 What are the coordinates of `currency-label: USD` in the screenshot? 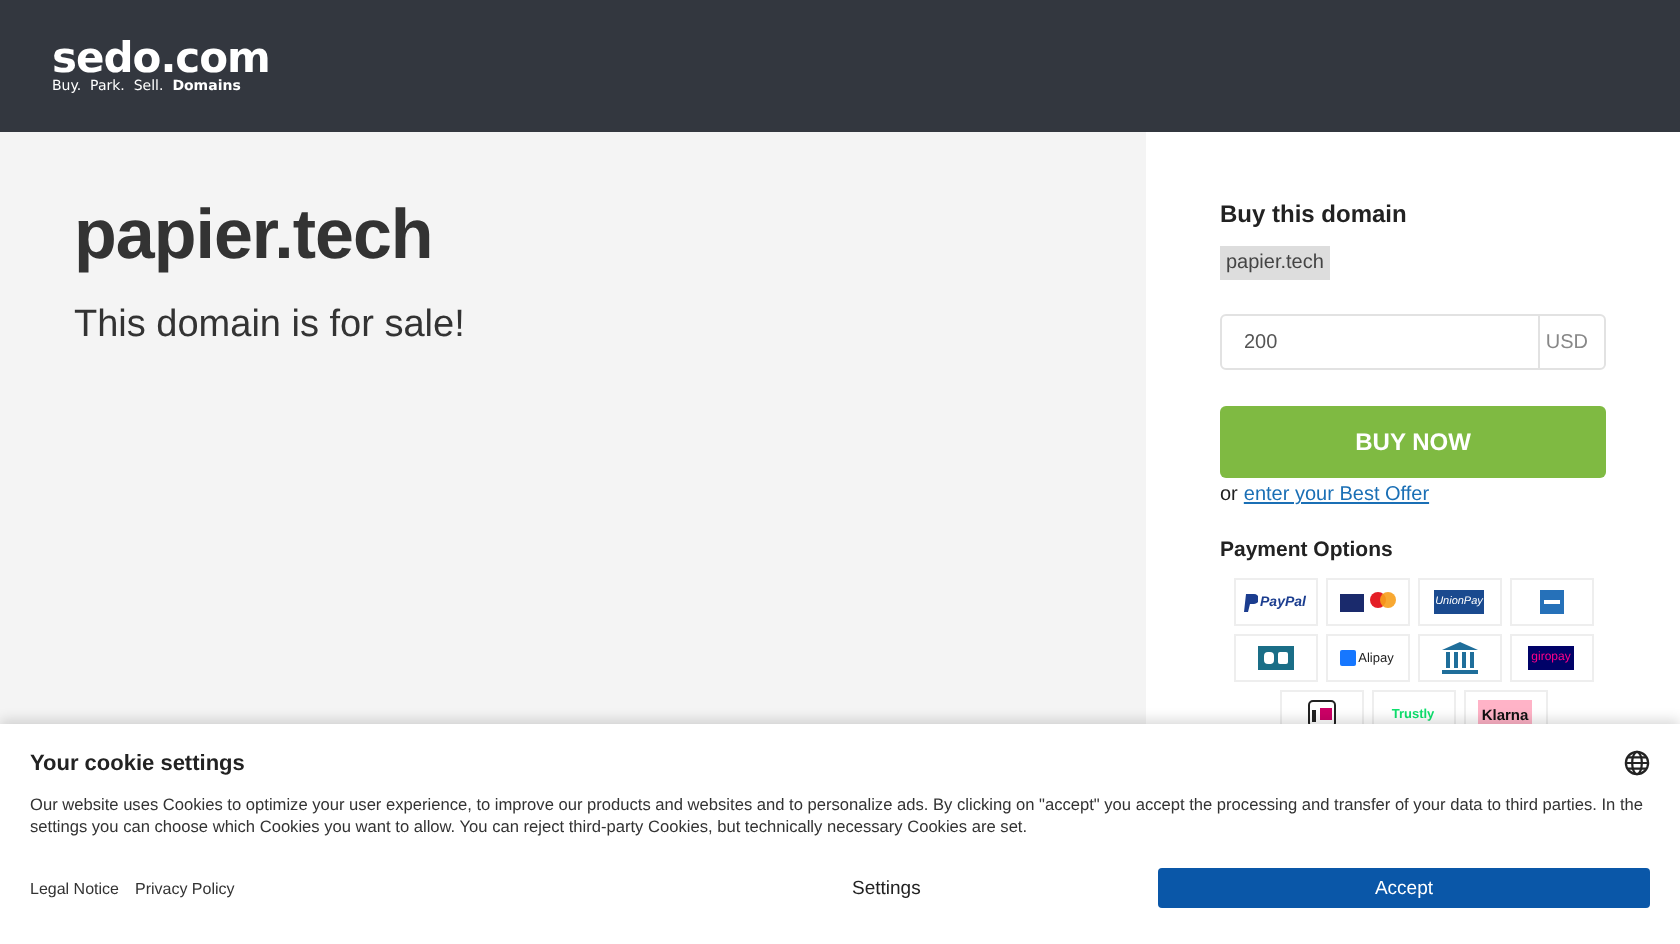 It's located at (1570, 342).